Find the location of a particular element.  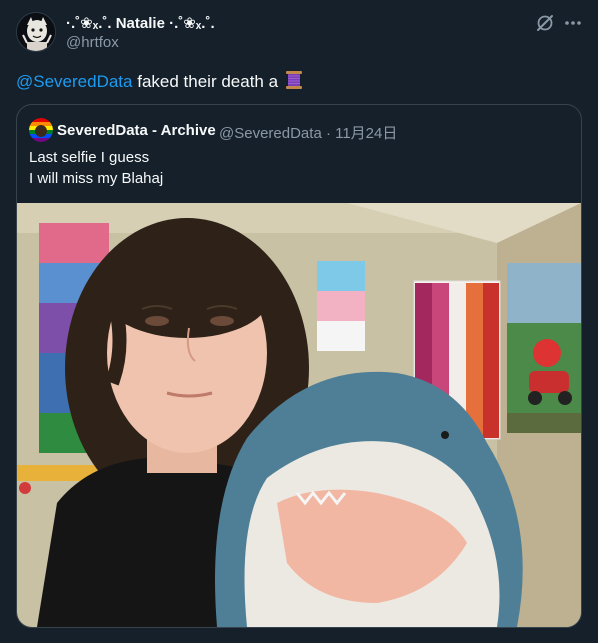

trans-flag is located at coordinates (341, 306).